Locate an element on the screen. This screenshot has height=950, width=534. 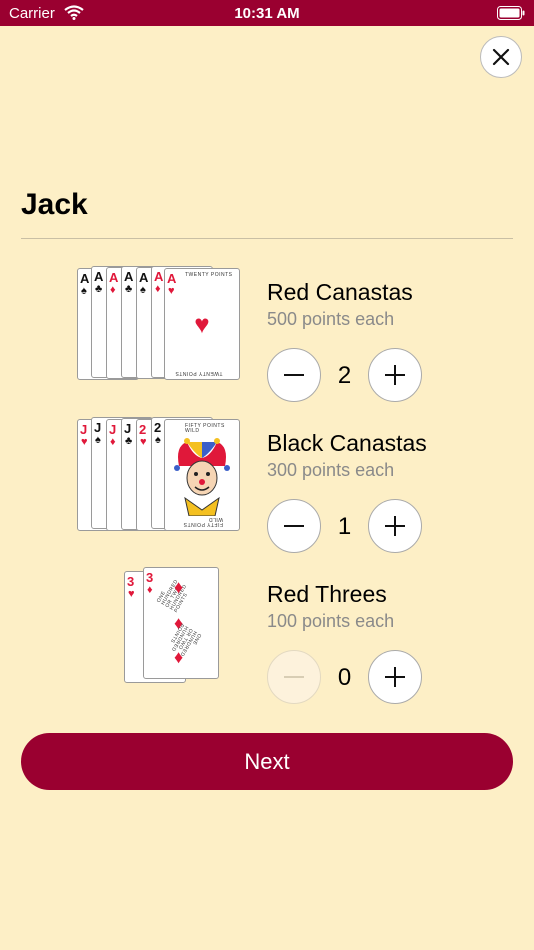
divider is located at coordinates (267, 238).